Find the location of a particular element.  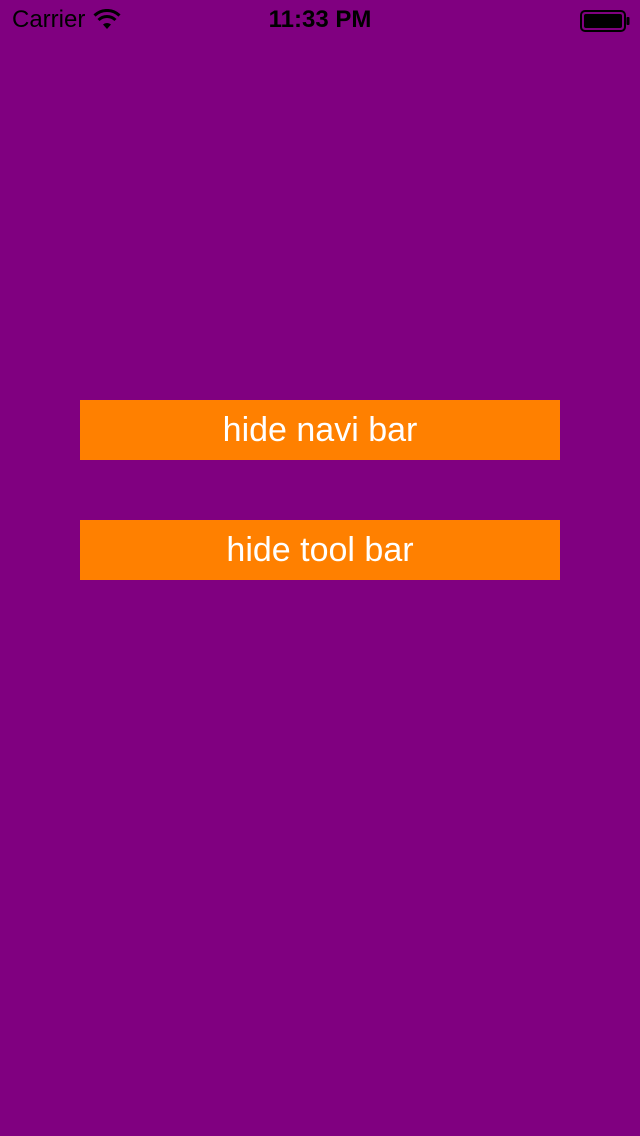

hide-navi-bar-button: hide navi bar is located at coordinates (320, 430).